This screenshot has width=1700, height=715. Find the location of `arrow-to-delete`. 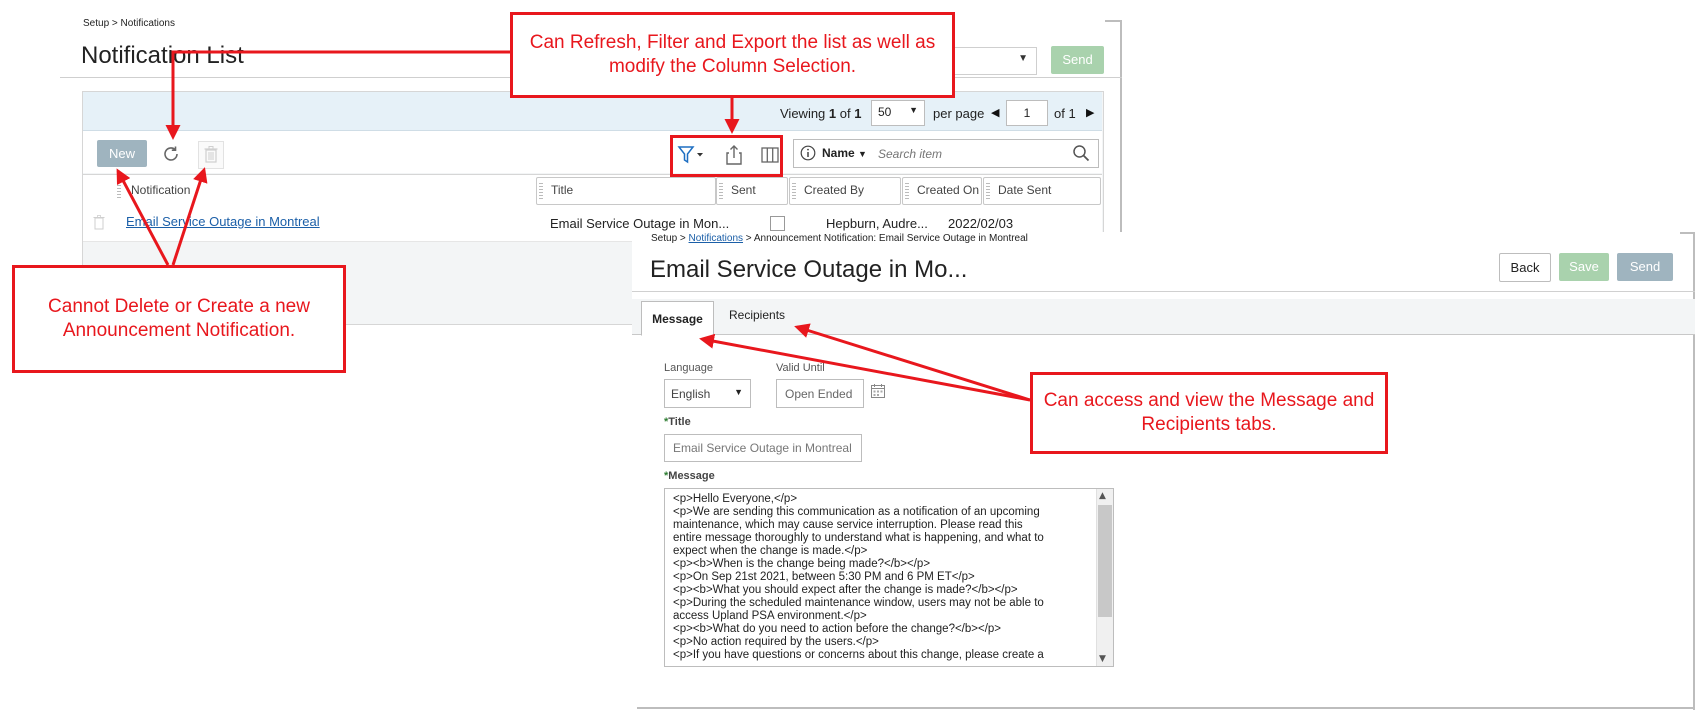

arrow-to-delete is located at coordinates (189, 216).